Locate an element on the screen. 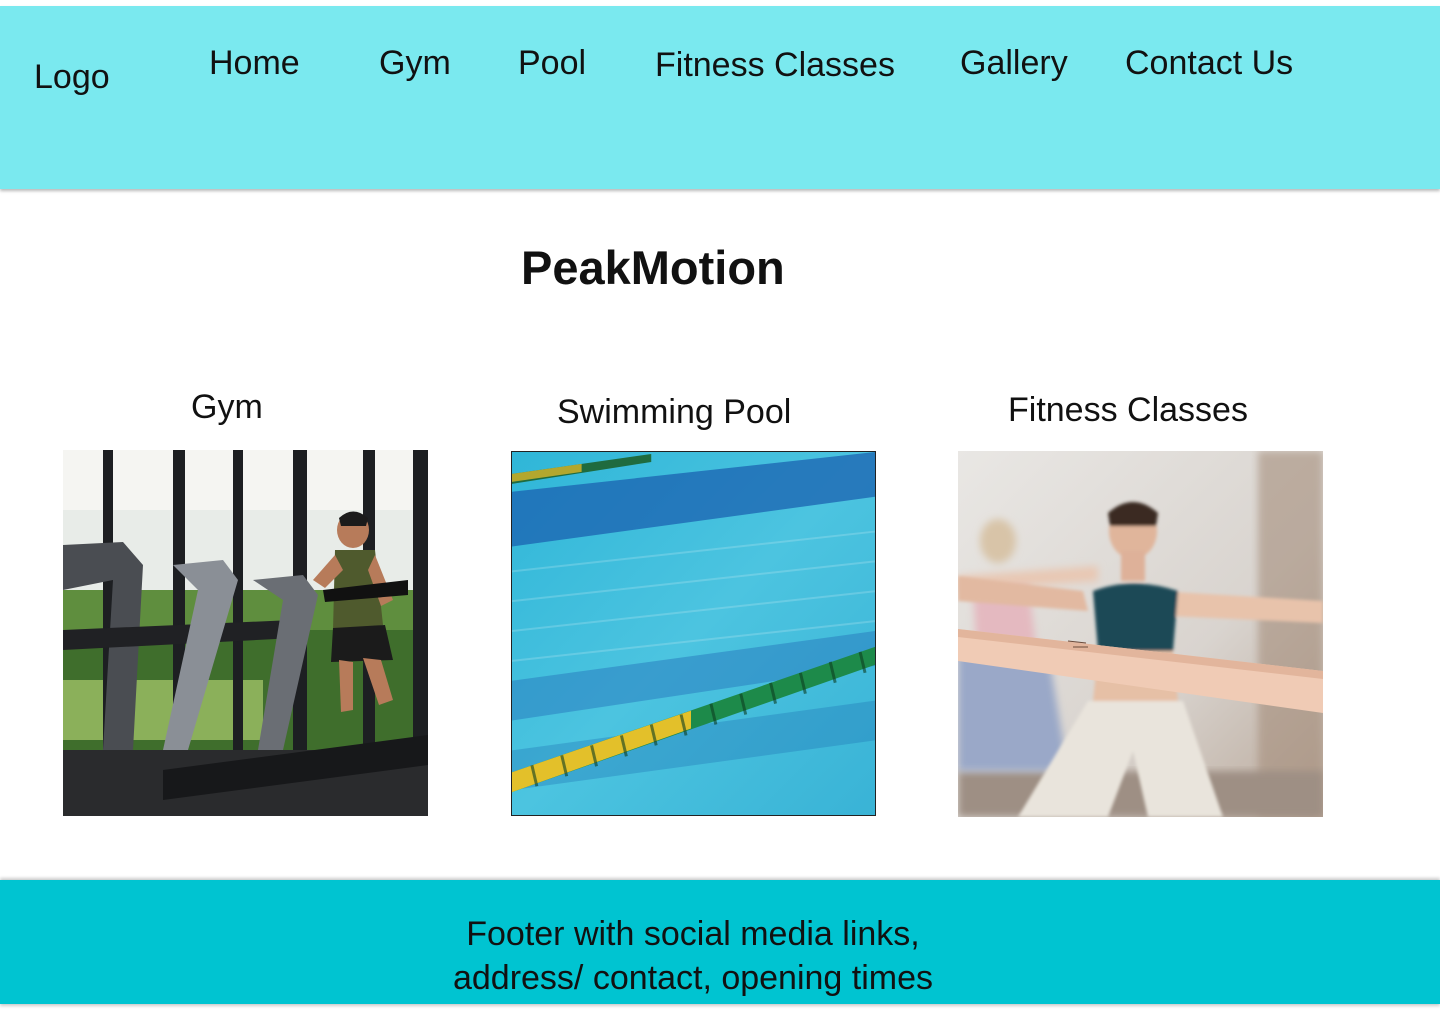 This screenshot has height=1024, width=1440. fitness-classes-photo is located at coordinates (1140, 634).